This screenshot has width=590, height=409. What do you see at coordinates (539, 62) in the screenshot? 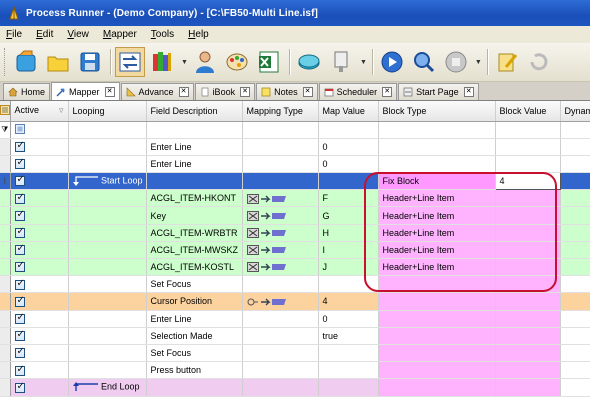
I see `refresh-button` at bounding box center [539, 62].